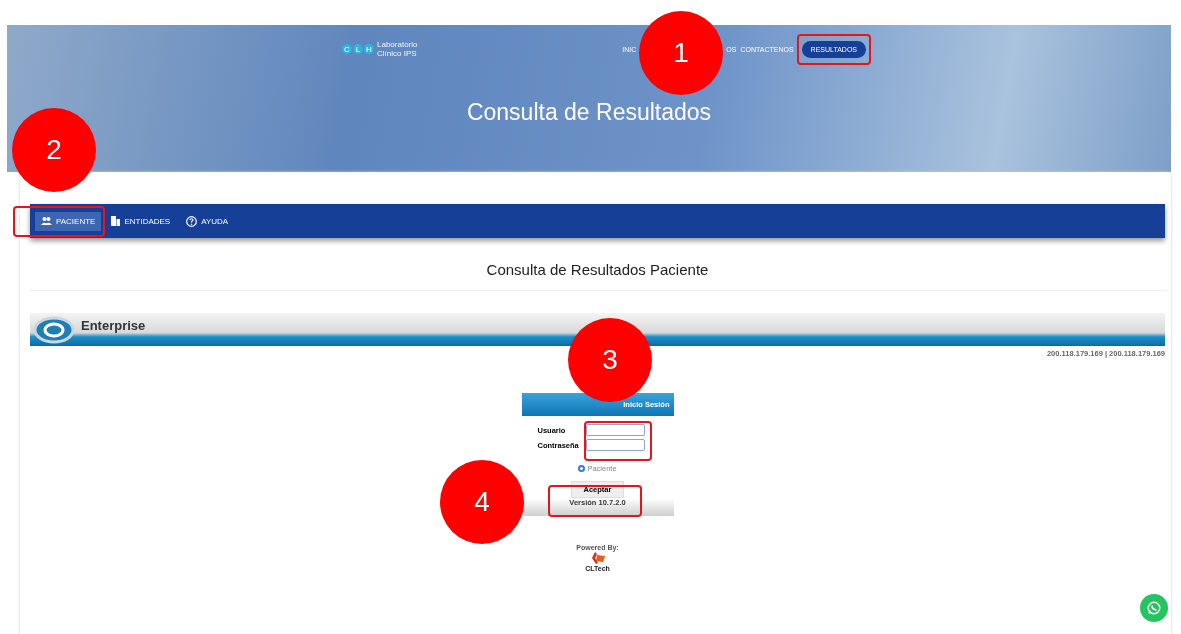  I want to click on tab: ENTIDADES, so click(141, 221).